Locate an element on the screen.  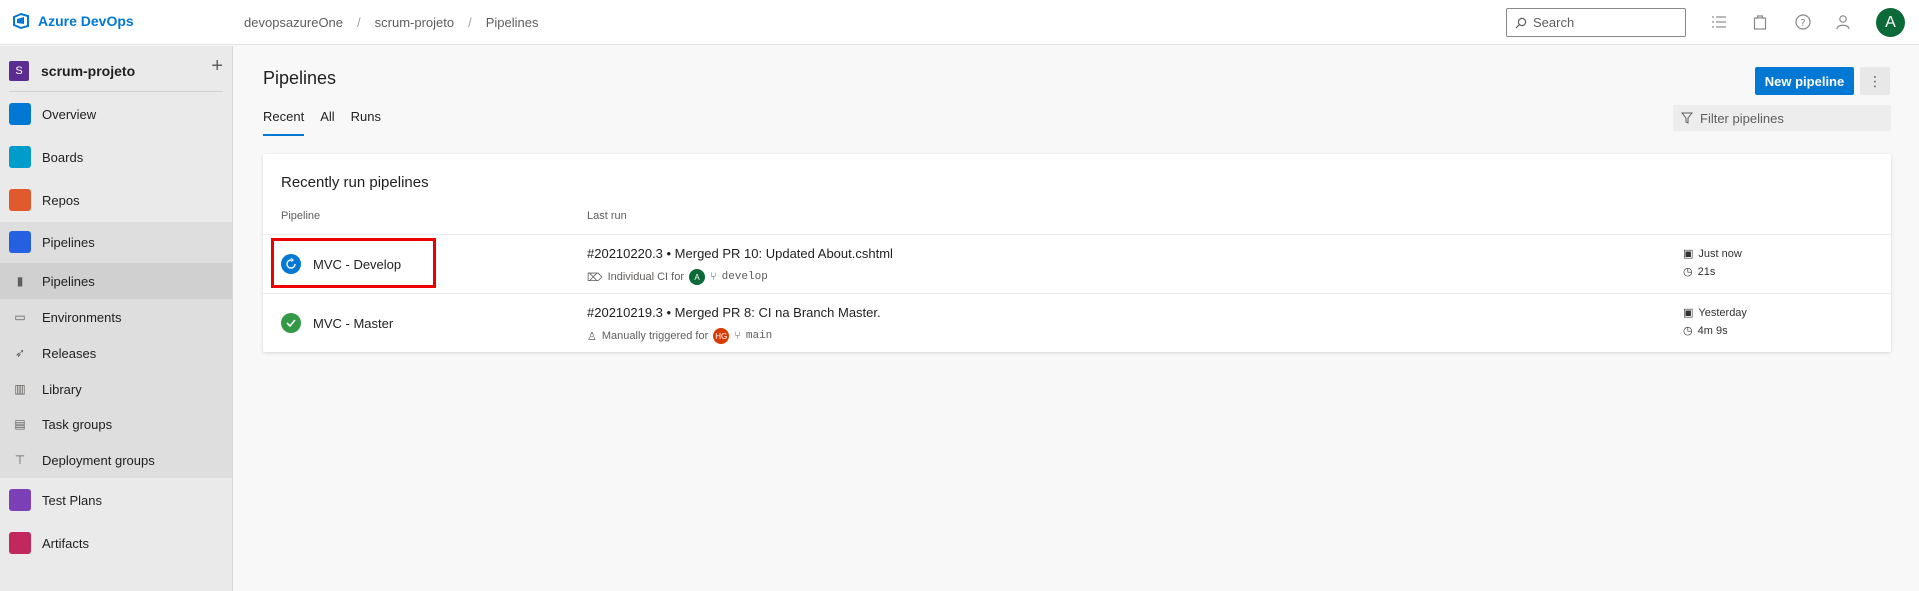
sidebar-subitem-releases: ➶ Releases is located at coordinates (116, 353).